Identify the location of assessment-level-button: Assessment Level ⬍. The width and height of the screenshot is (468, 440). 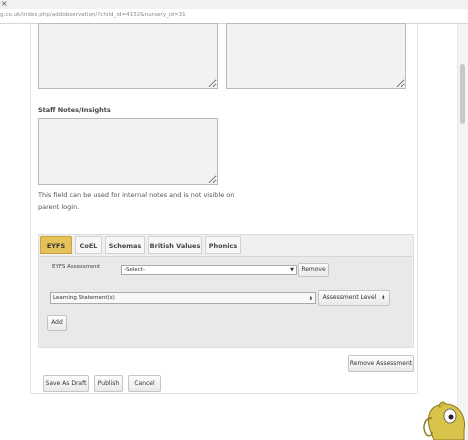
(354, 298).